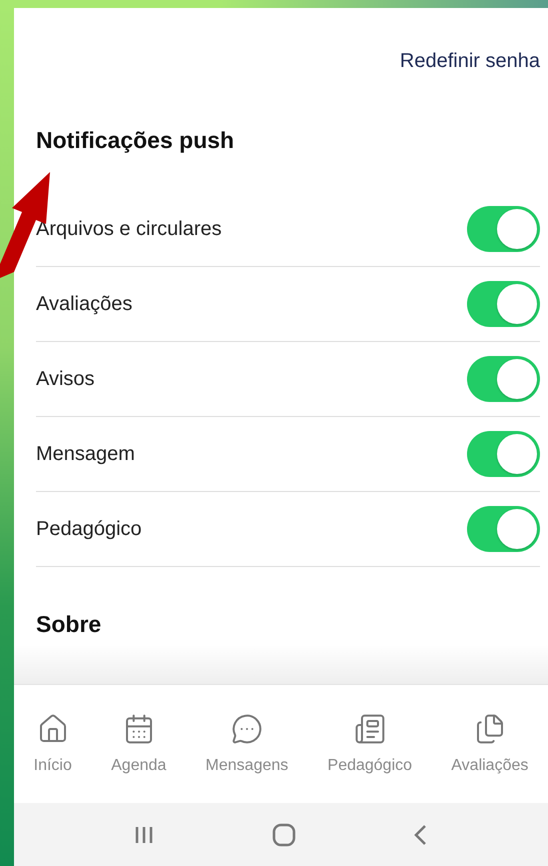 This screenshot has width=548, height=866. Describe the element at coordinates (284, 834) in the screenshot. I see `system-nav-button` at that location.